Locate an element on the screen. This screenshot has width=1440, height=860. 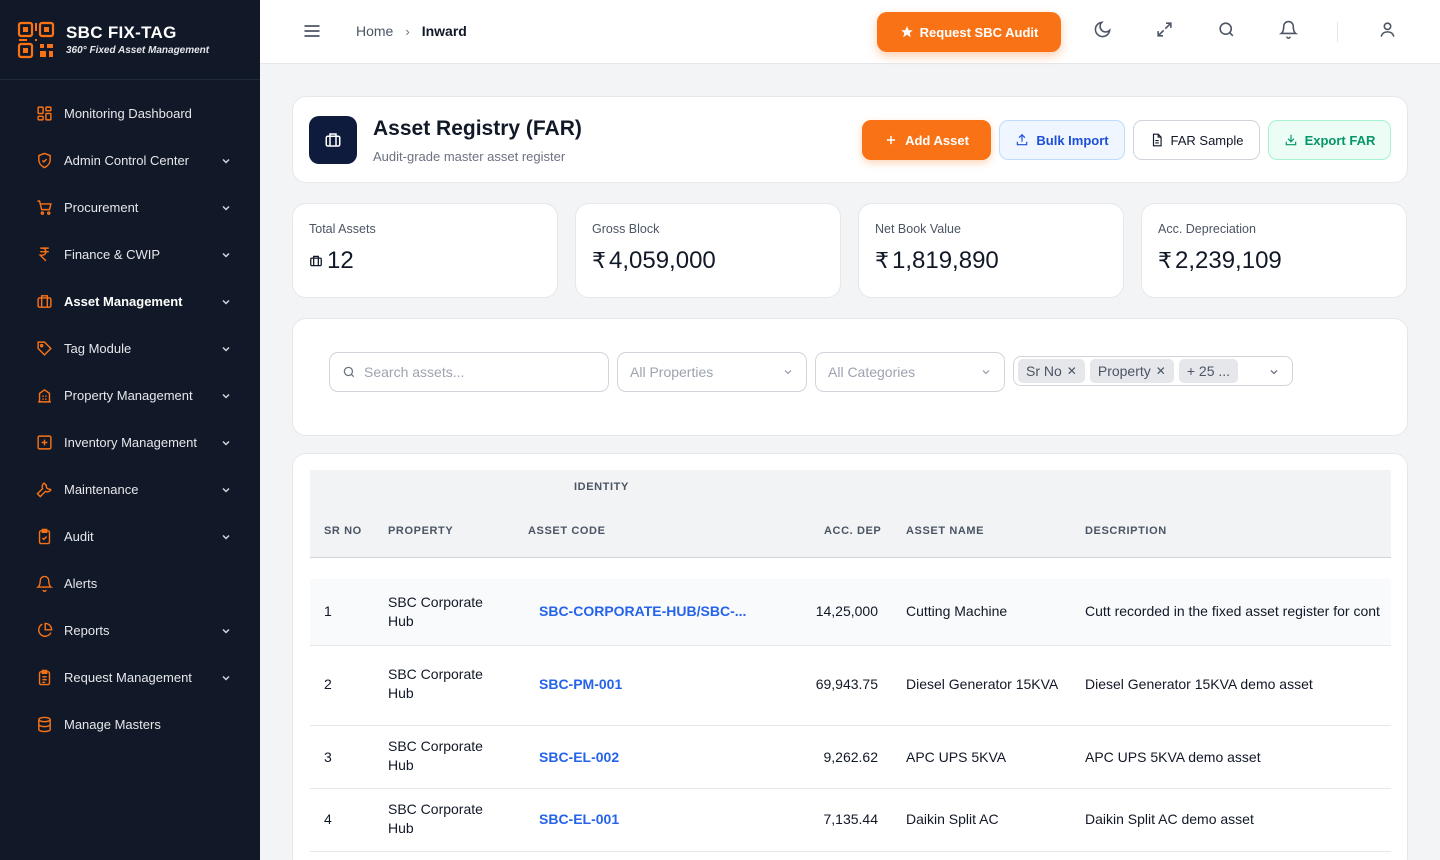
cell-description: Diesel Generator 15KVA demo asset is located at coordinates (1199, 684).